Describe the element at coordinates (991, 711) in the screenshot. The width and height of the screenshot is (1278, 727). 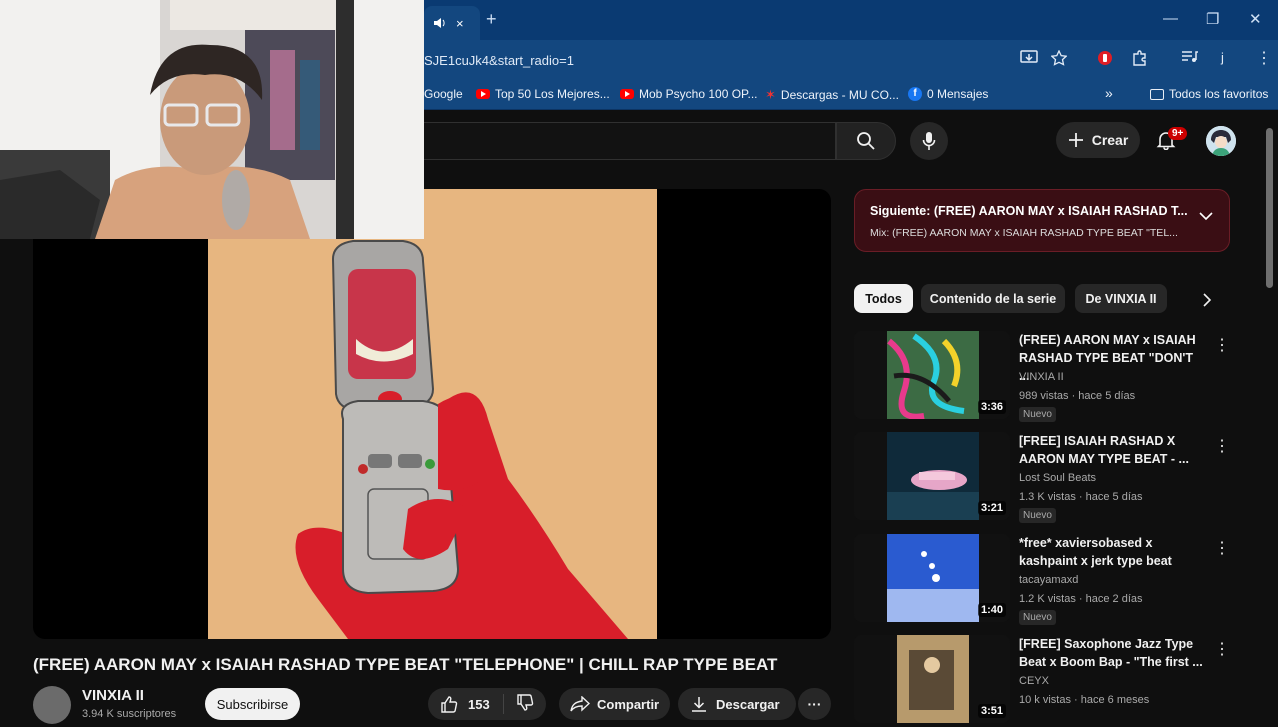
I see `video-duration: 3:51` at that location.